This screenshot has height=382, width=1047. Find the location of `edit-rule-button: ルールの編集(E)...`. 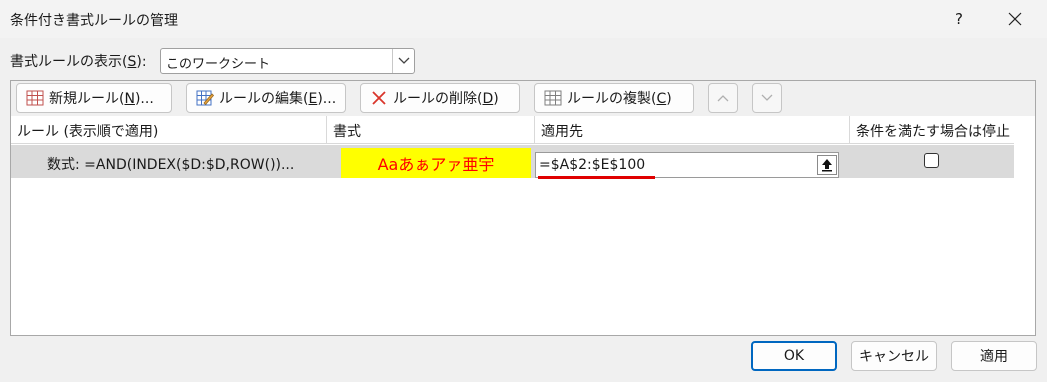

edit-rule-button: ルールの編集(E)... is located at coordinates (266, 98).